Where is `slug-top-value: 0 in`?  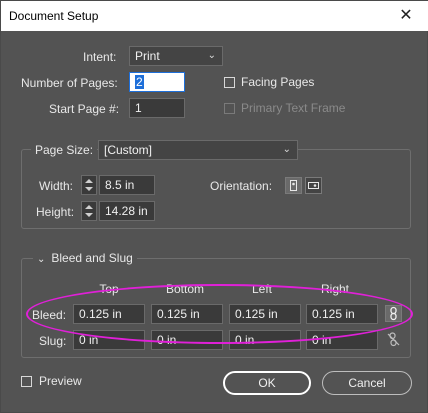
slug-top-value: 0 in is located at coordinates (89, 340).